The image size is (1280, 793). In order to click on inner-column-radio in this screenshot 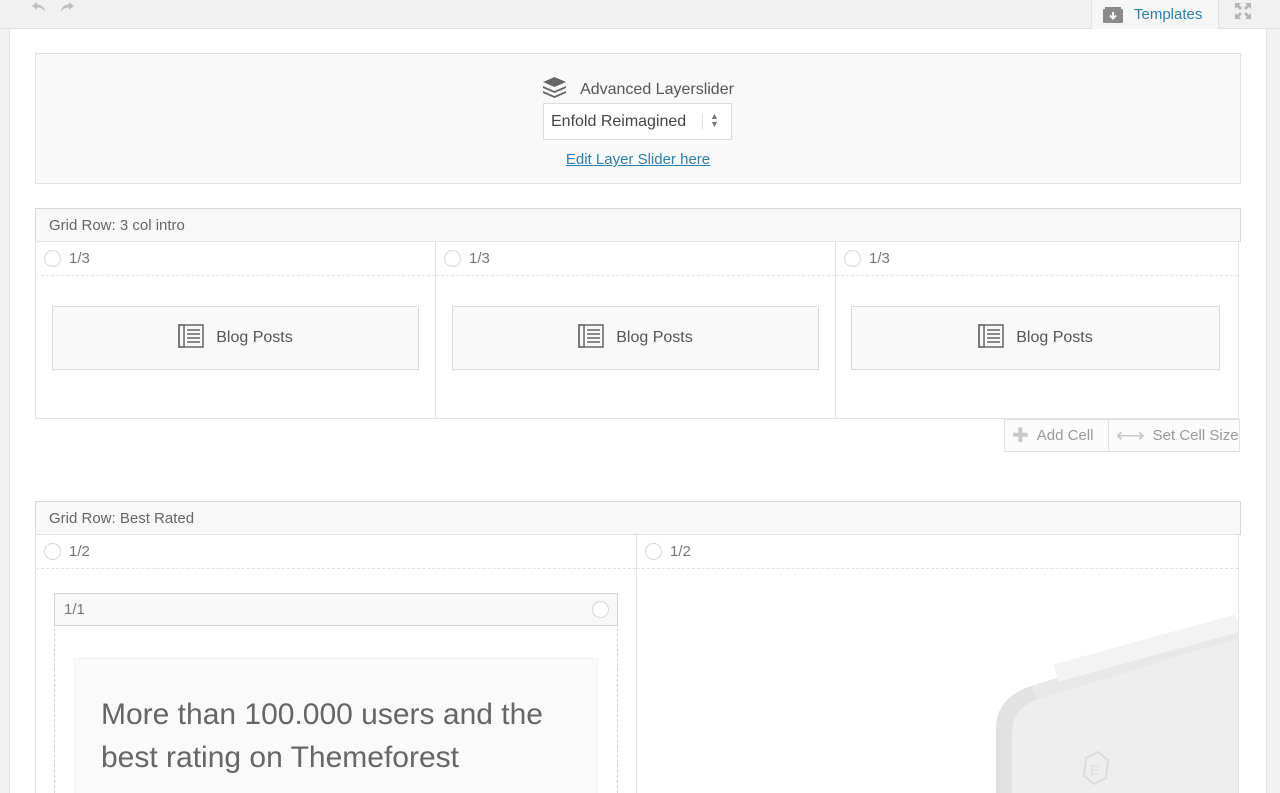, I will do `click(600, 609)`.